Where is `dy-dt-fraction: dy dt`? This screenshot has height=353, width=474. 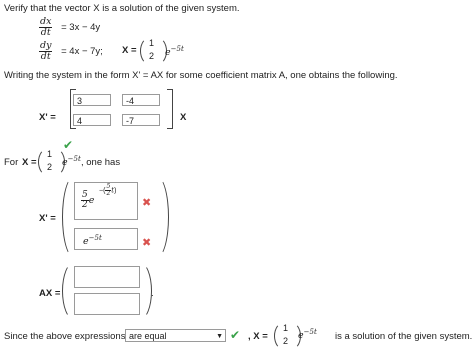
dy-dt-fraction: dy dt is located at coordinates (46, 51).